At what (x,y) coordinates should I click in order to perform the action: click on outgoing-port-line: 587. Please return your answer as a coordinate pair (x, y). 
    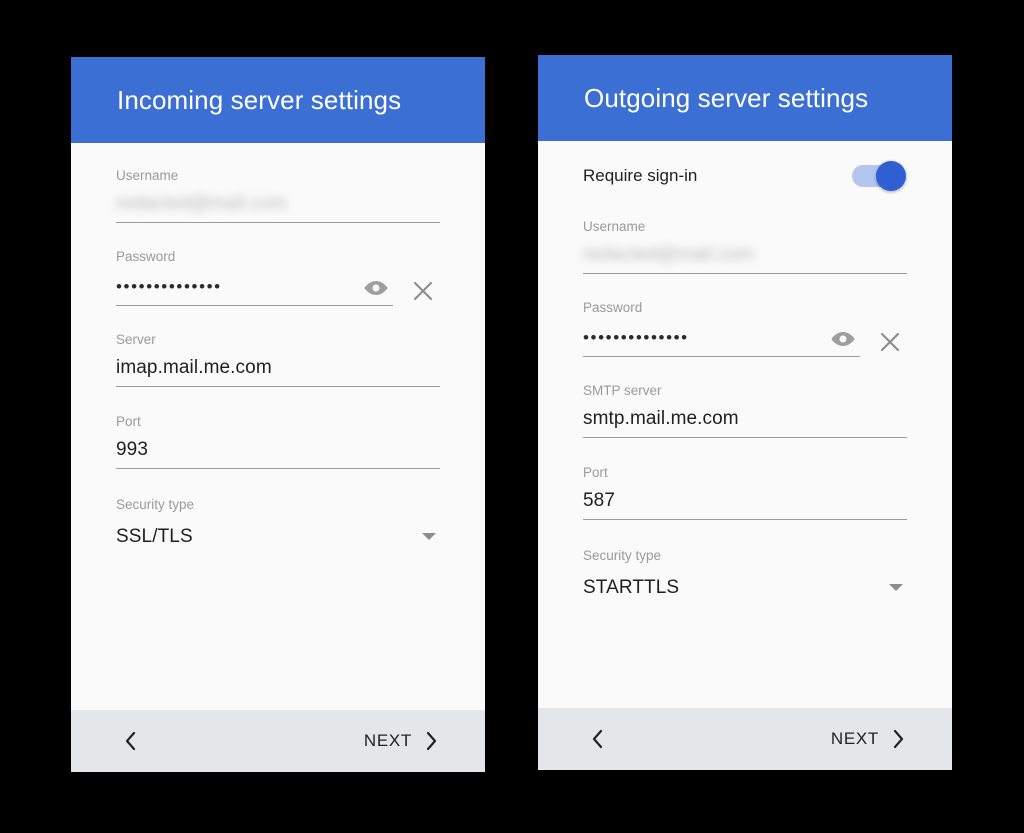
    Looking at the image, I should click on (745, 505).